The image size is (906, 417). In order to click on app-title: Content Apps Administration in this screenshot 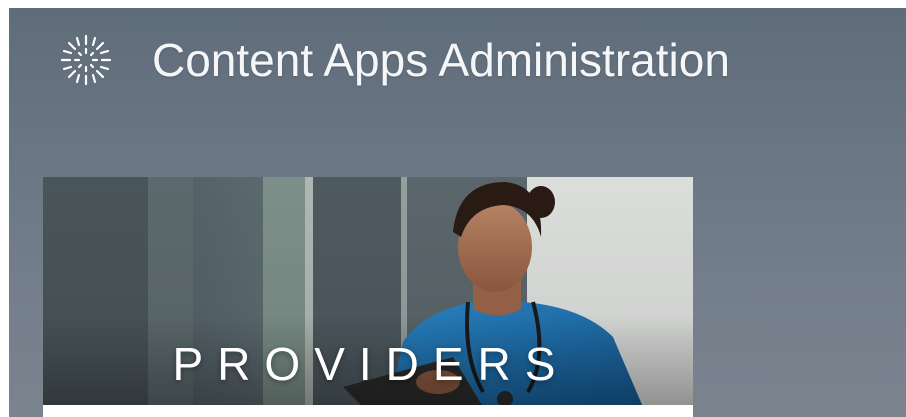, I will do `click(441, 60)`.